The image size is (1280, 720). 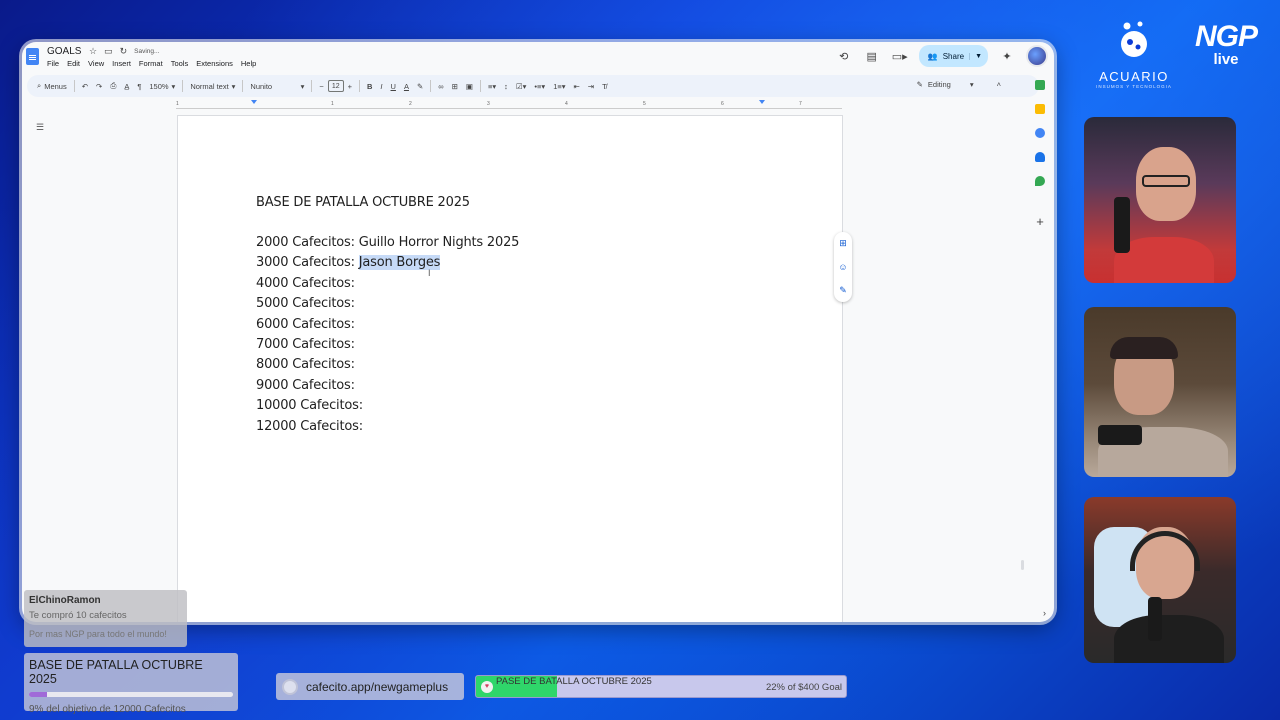 What do you see at coordinates (521, 86) in the screenshot?
I see `checklist-icon: ☑▾` at bounding box center [521, 86].